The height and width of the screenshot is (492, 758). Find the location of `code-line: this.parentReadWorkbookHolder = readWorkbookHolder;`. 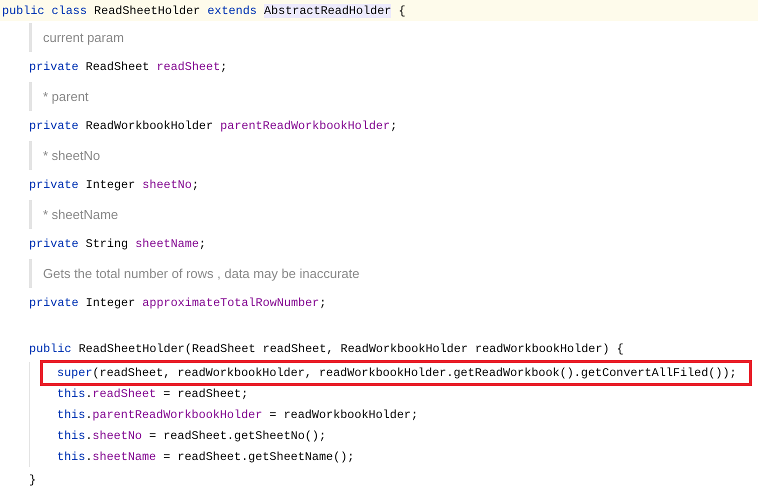

code-line: this.parentReadWorkbookHolder = readWorkbookHolder; is located at coordinates (237, 415).